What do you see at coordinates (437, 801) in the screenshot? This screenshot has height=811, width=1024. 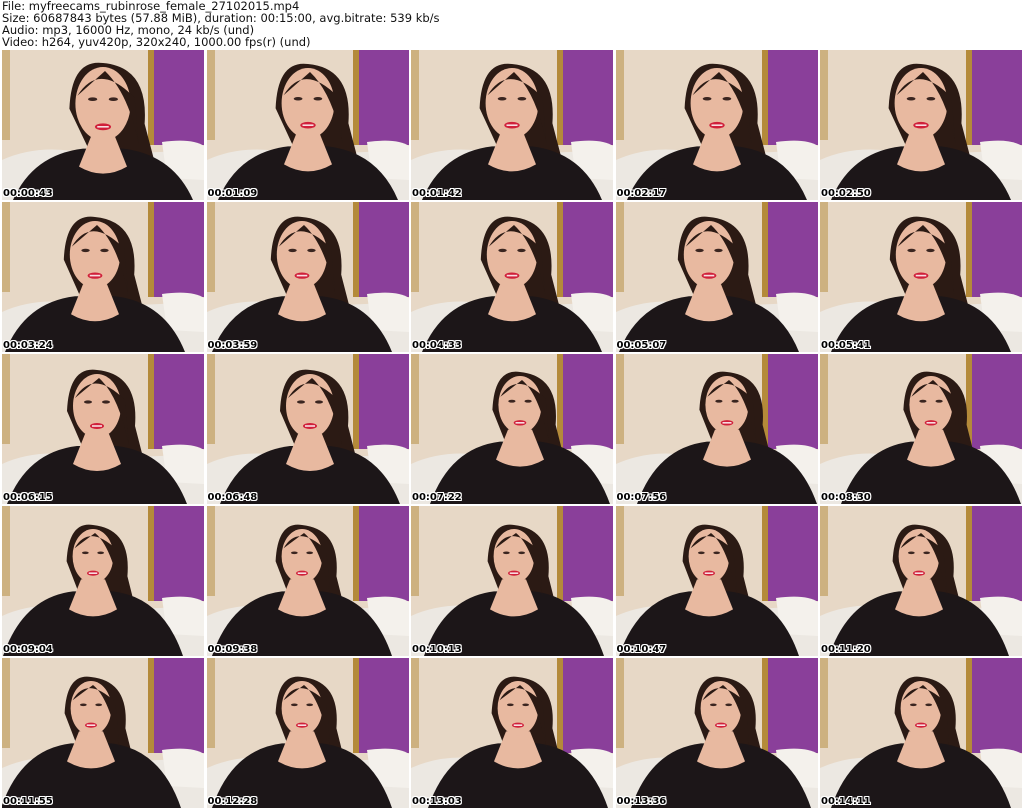 I see `thumbnail-timestamp: 00:13:03` at bounding box center [437, 801].